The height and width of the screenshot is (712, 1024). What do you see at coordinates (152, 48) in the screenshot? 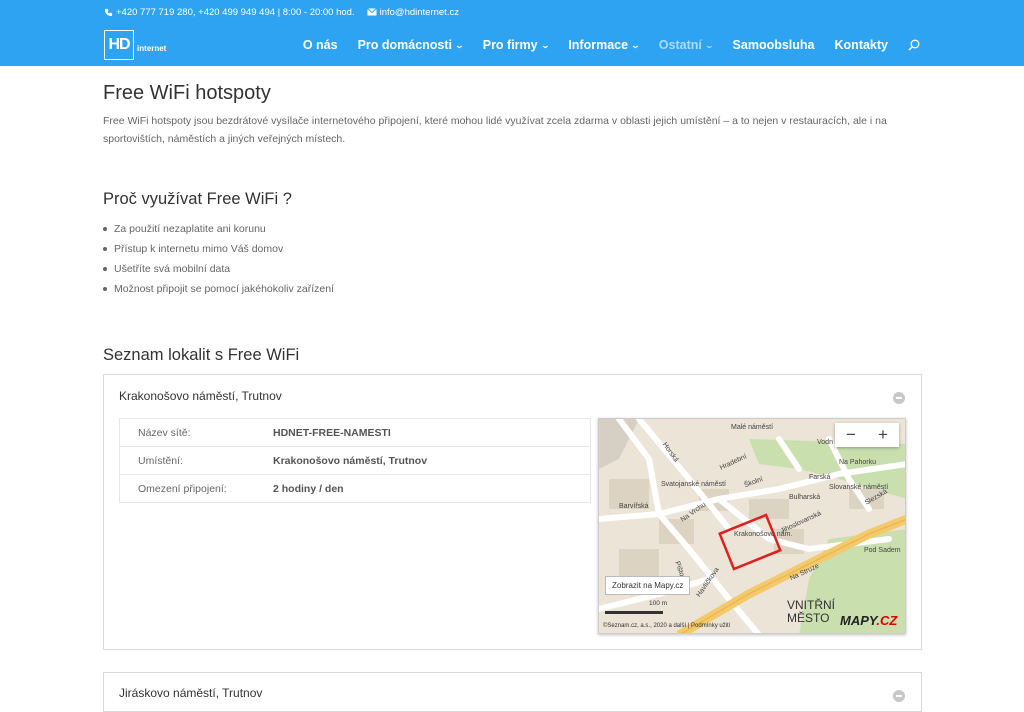
I see `logo-text: internet` at bounding box center [152, 48].